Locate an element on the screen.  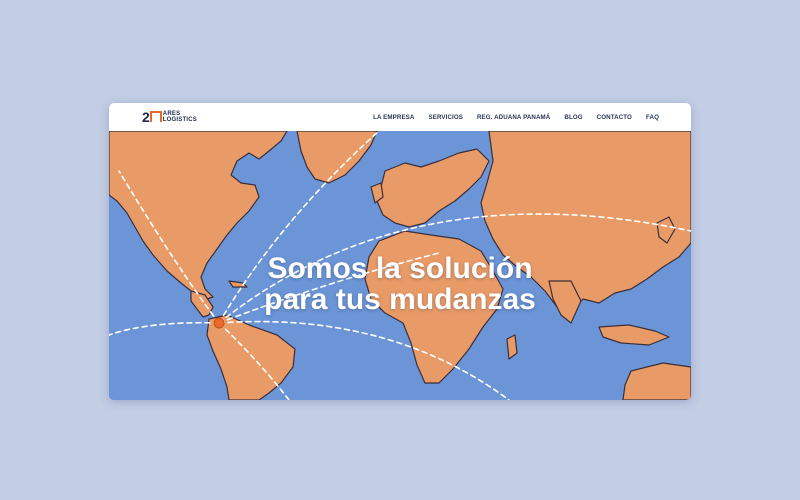
logo-wordmark: ARES LOGISTICS is located at coordinates (180, 117).